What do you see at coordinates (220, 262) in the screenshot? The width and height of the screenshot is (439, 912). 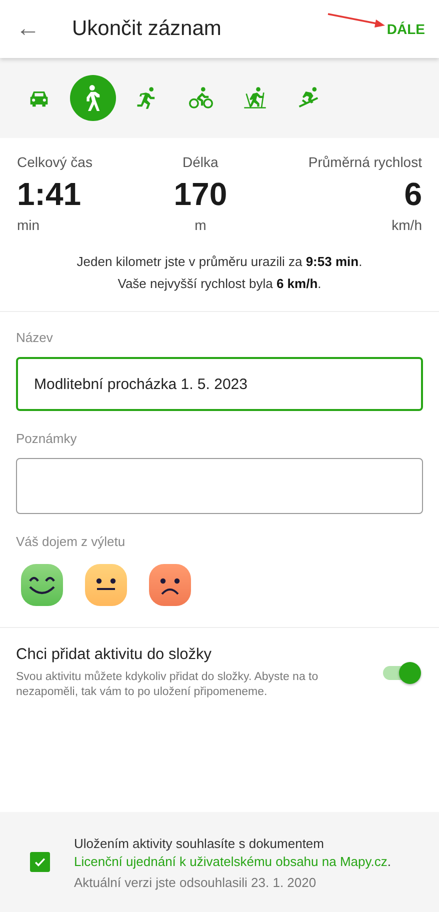 I see `summary-text: Jeden kilometr jste v průměru urazili za 9:53 min.` at bounding box center [220, 262].